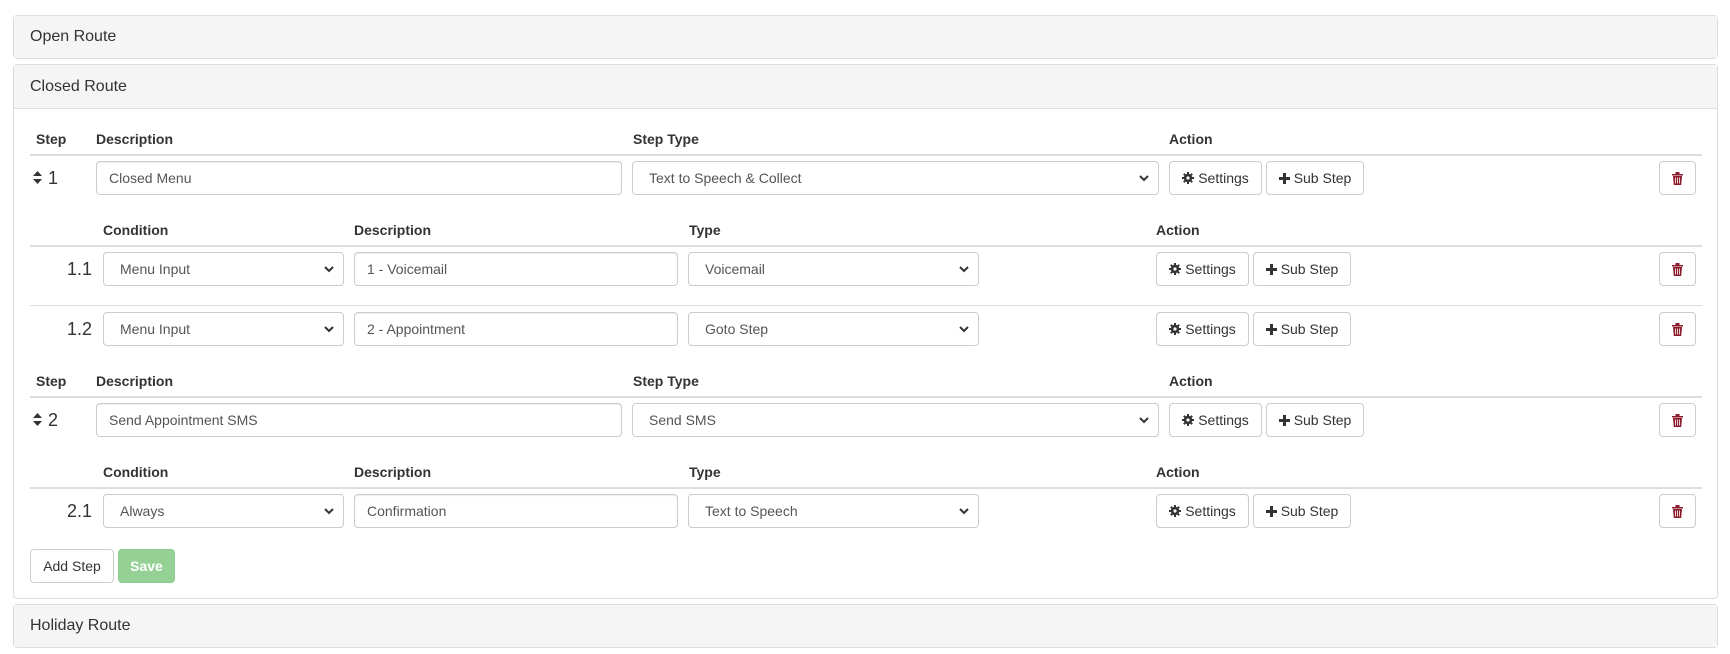 This screenshot has height=654, width=1730. What do you see at coordinates (416, 329) in the screenshot?
I see `substep-description-value: 2 - Appointment` at bounding box center [416, 329].